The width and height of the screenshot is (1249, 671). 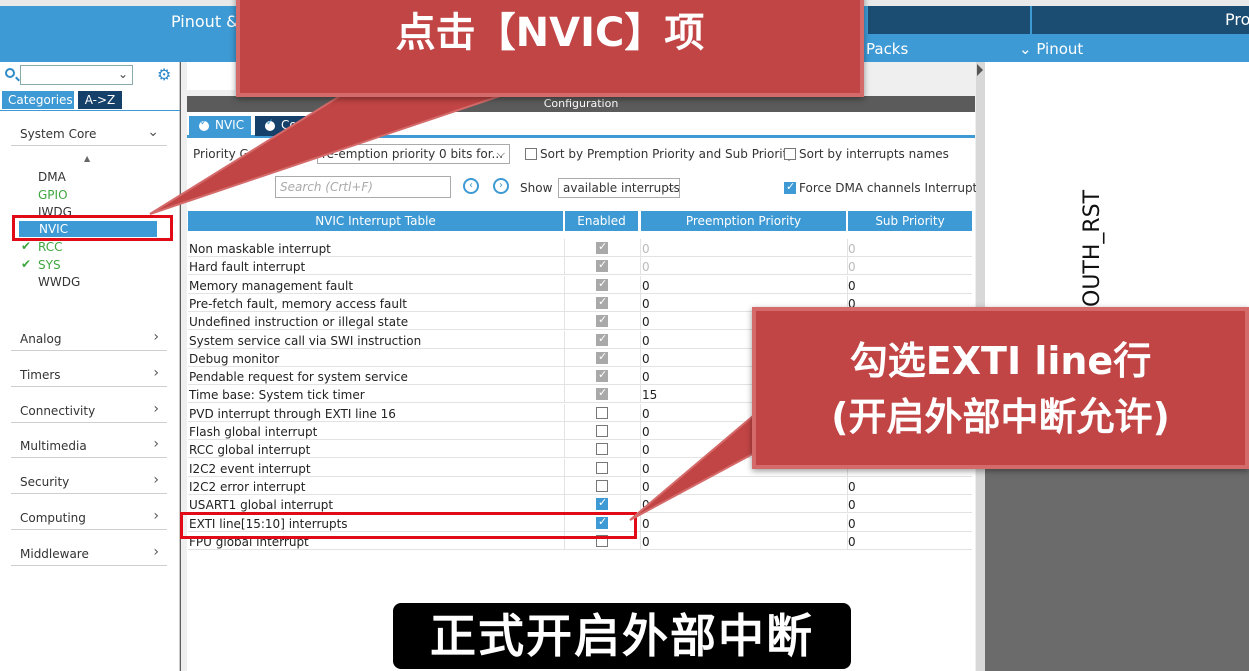 I want to click on collapse-arrow-icon, so click(x=980, y=70).